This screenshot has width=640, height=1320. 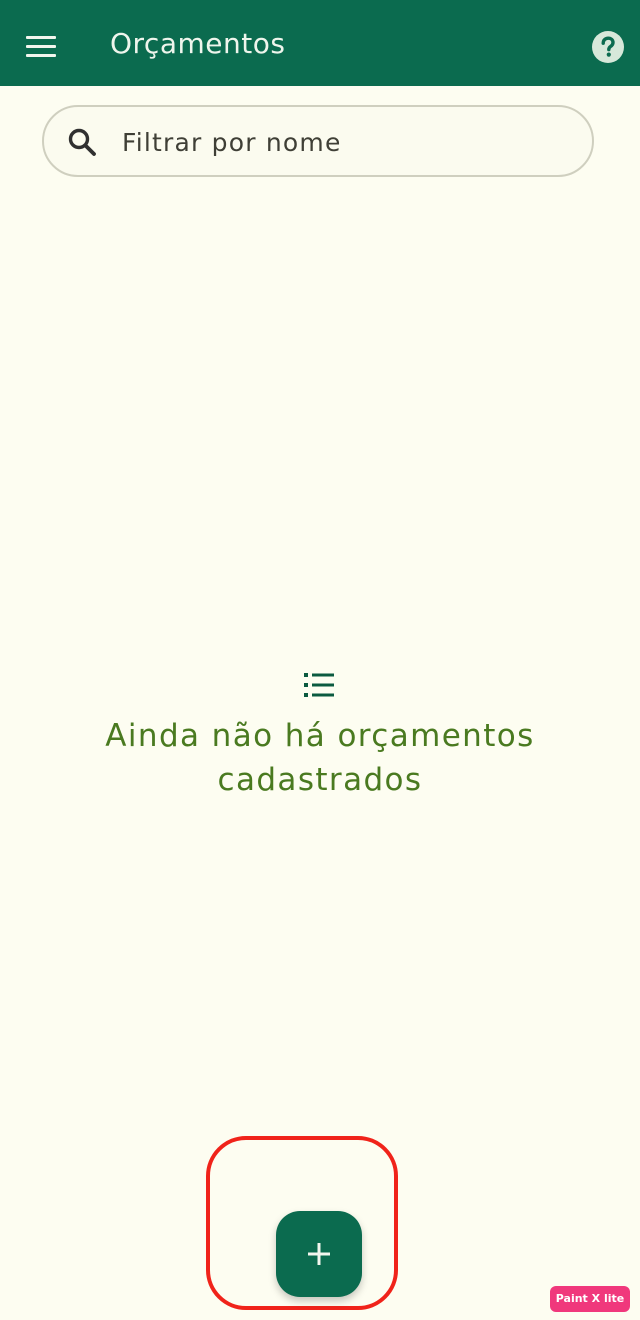 I want to click on menu-icon, so click(x=41, y=47).